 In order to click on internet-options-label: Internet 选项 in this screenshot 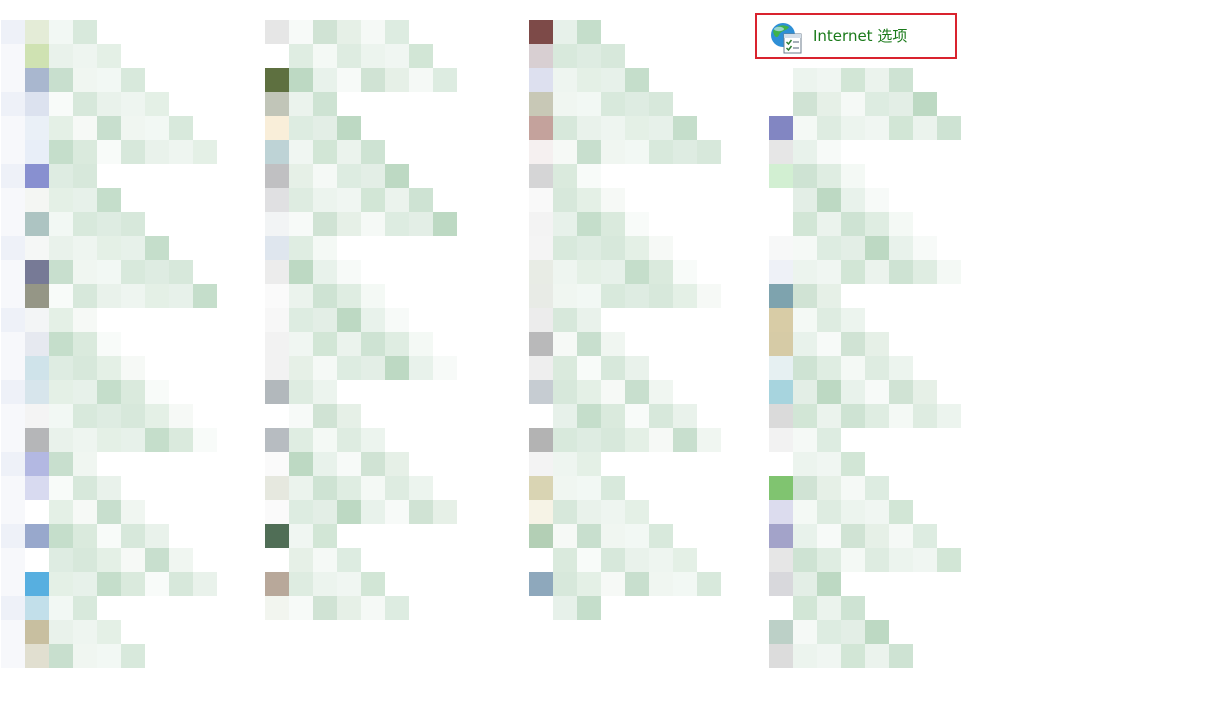, I will do `click(860, 36)`.